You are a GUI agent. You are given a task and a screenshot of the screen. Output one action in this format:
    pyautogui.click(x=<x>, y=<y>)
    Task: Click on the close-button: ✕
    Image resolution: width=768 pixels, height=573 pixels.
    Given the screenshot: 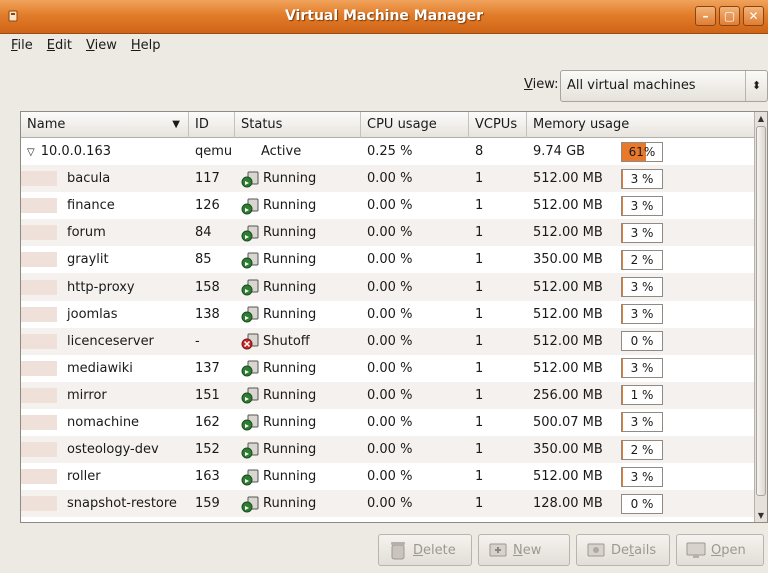 What is the action you would take?
    pyautogui.click(x=753, y=16)
    